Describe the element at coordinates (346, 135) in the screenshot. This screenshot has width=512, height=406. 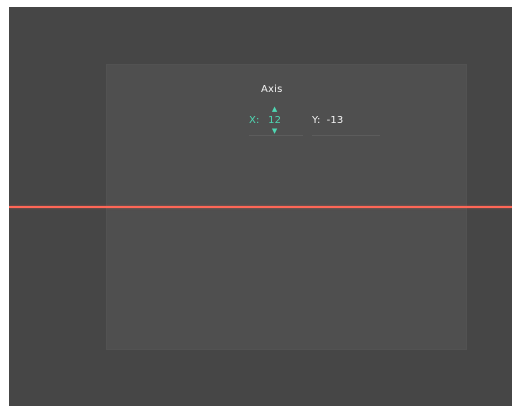
I see `y-axis-underline` at that location.